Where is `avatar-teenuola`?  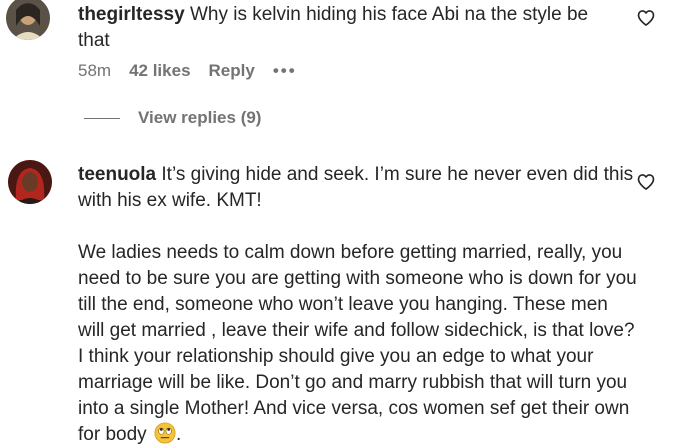
avatar-teenuola is located at coordinates (30, 182).